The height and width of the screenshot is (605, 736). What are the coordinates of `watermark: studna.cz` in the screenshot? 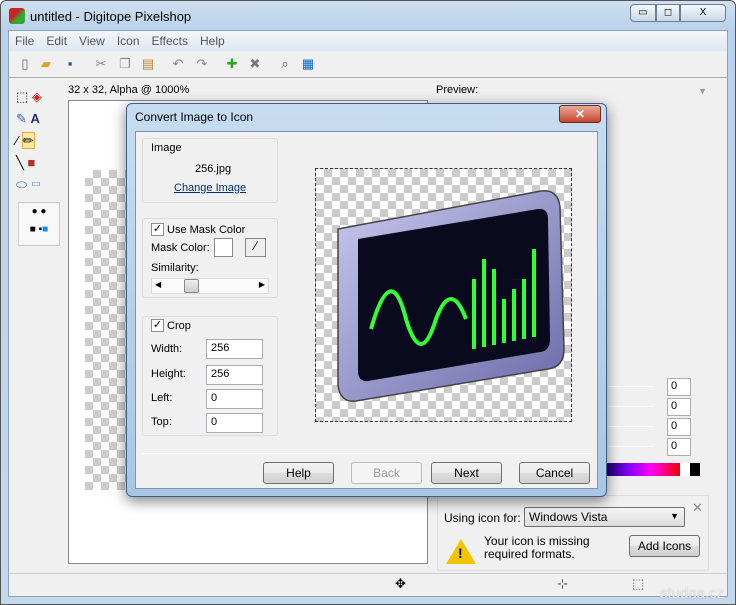 It's located at (692, 593).